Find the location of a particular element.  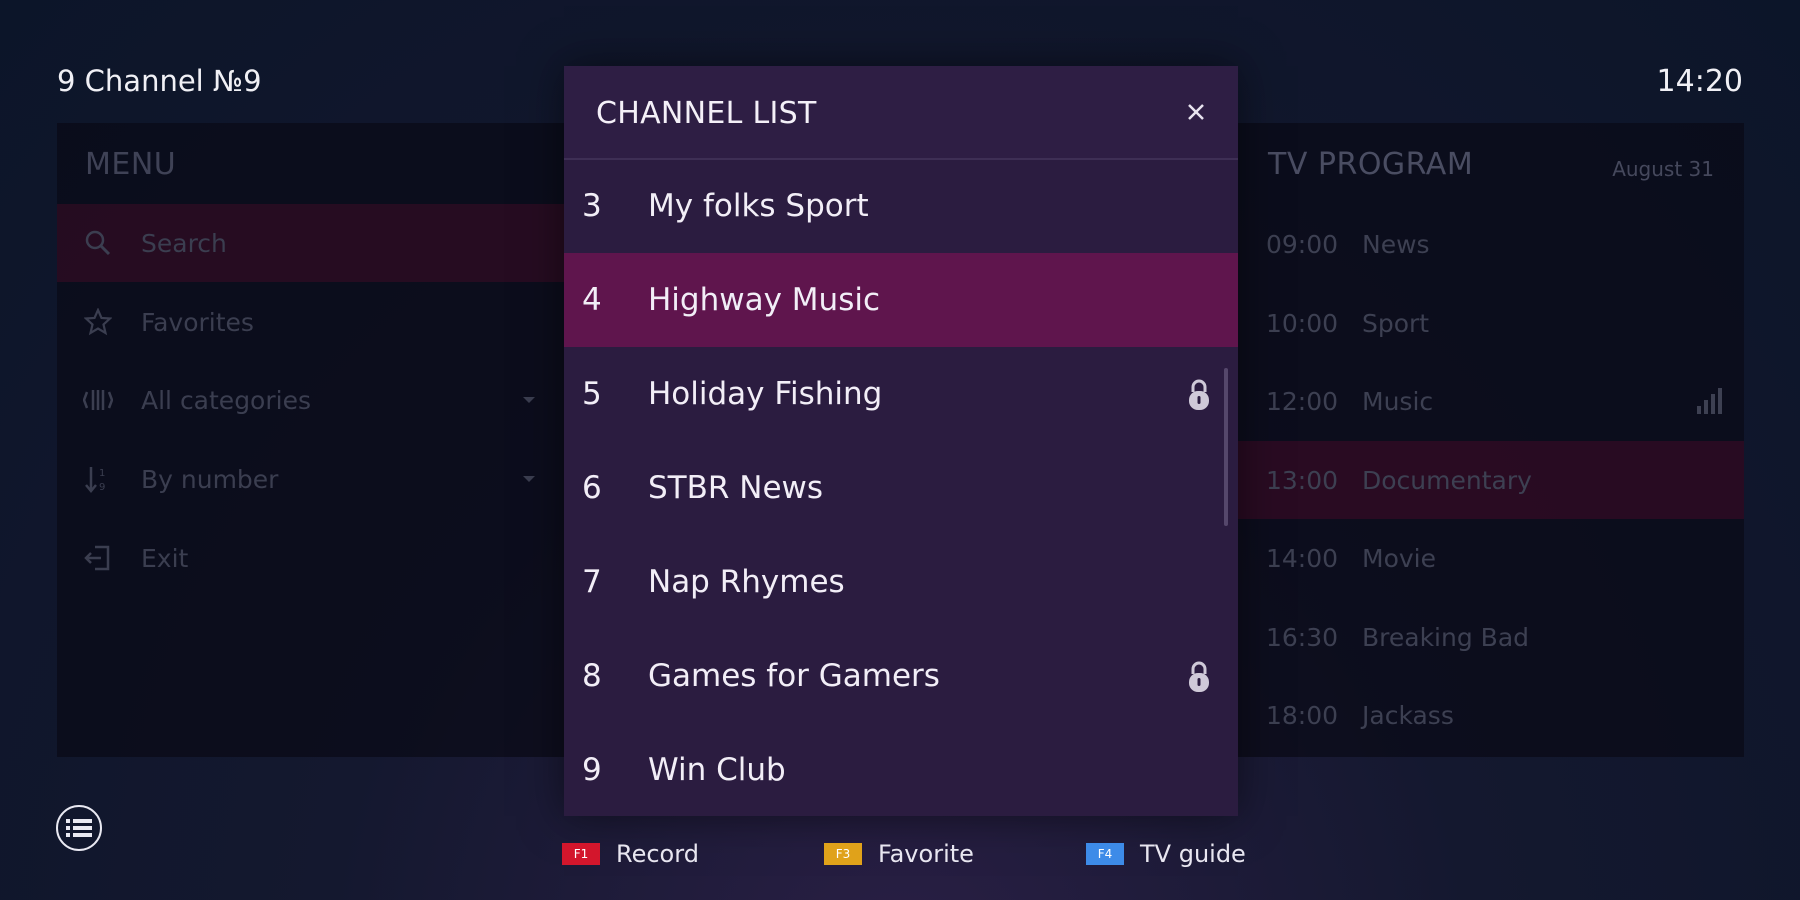

menu-item-search: Search is located at coordinates (311, 243).